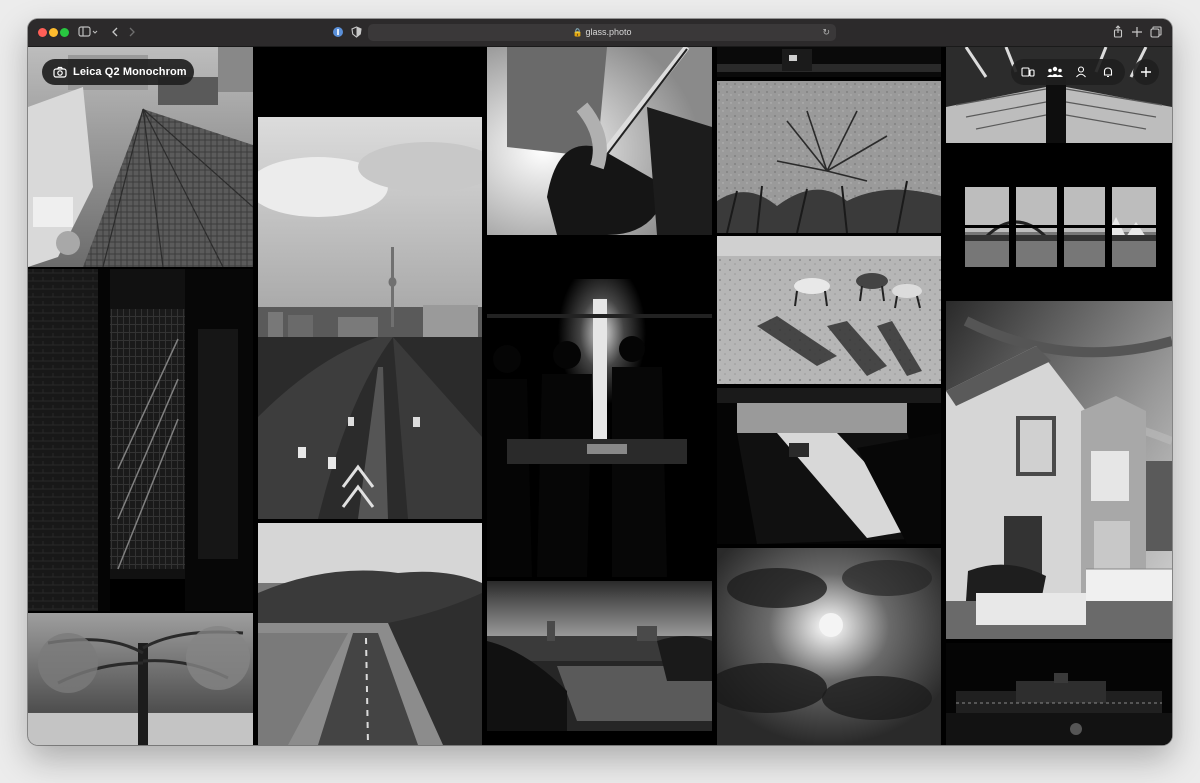 This screenshot has width=1200, height=783. Describe the element at coordinates (829, 646) in the screenshot. I see `photo-moon-clouds` at that location.